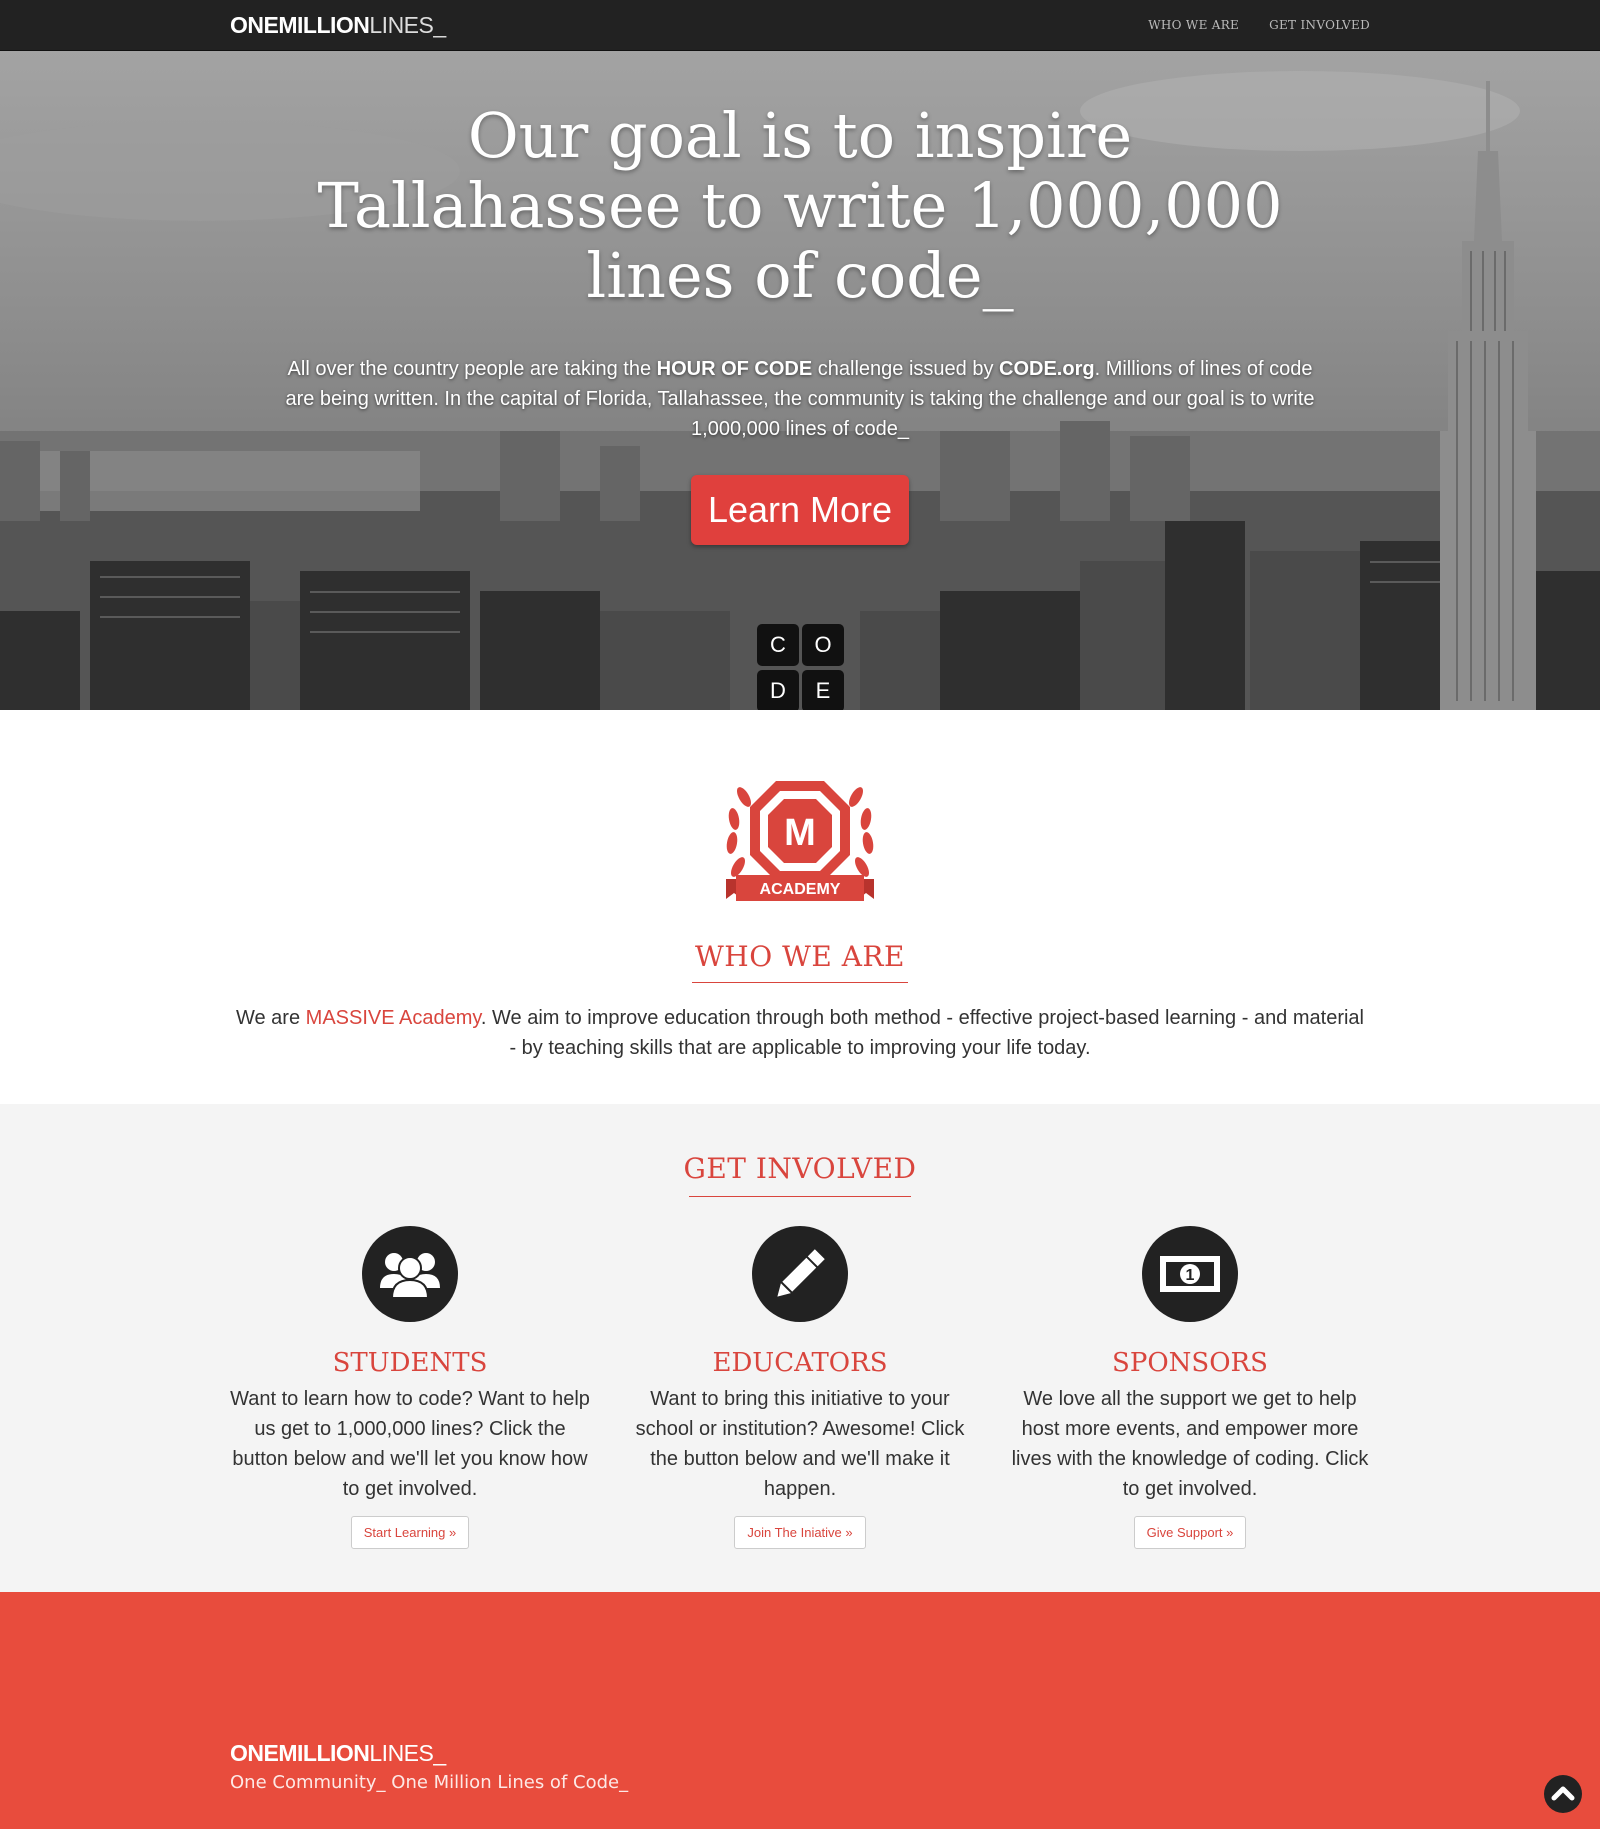 Image resolution: width=1600 pixels, height=1829 pixels. I want to click on students-title: STUDENTS, so click(410, 1363).